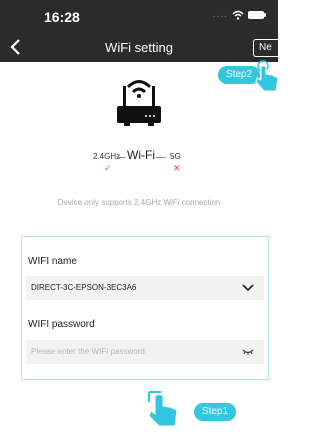 This screenshot has height=443, width=320. Describe the element at coordinates (108, 168) in the screenshot. I see `supported-check-icon: ✓` at that location.